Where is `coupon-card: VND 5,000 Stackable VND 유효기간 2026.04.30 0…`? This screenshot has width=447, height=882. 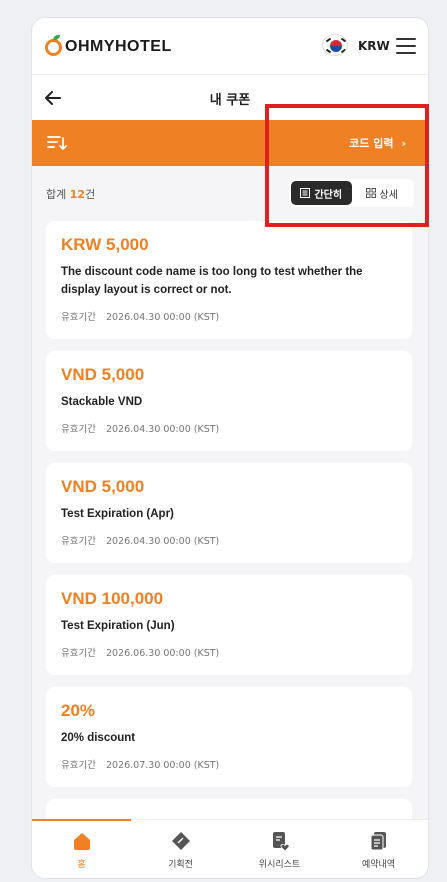
coupon-card: VND 5,000 Stackable VND 유효기간 2026.04.30 0… is located at coordinates (229, 401).